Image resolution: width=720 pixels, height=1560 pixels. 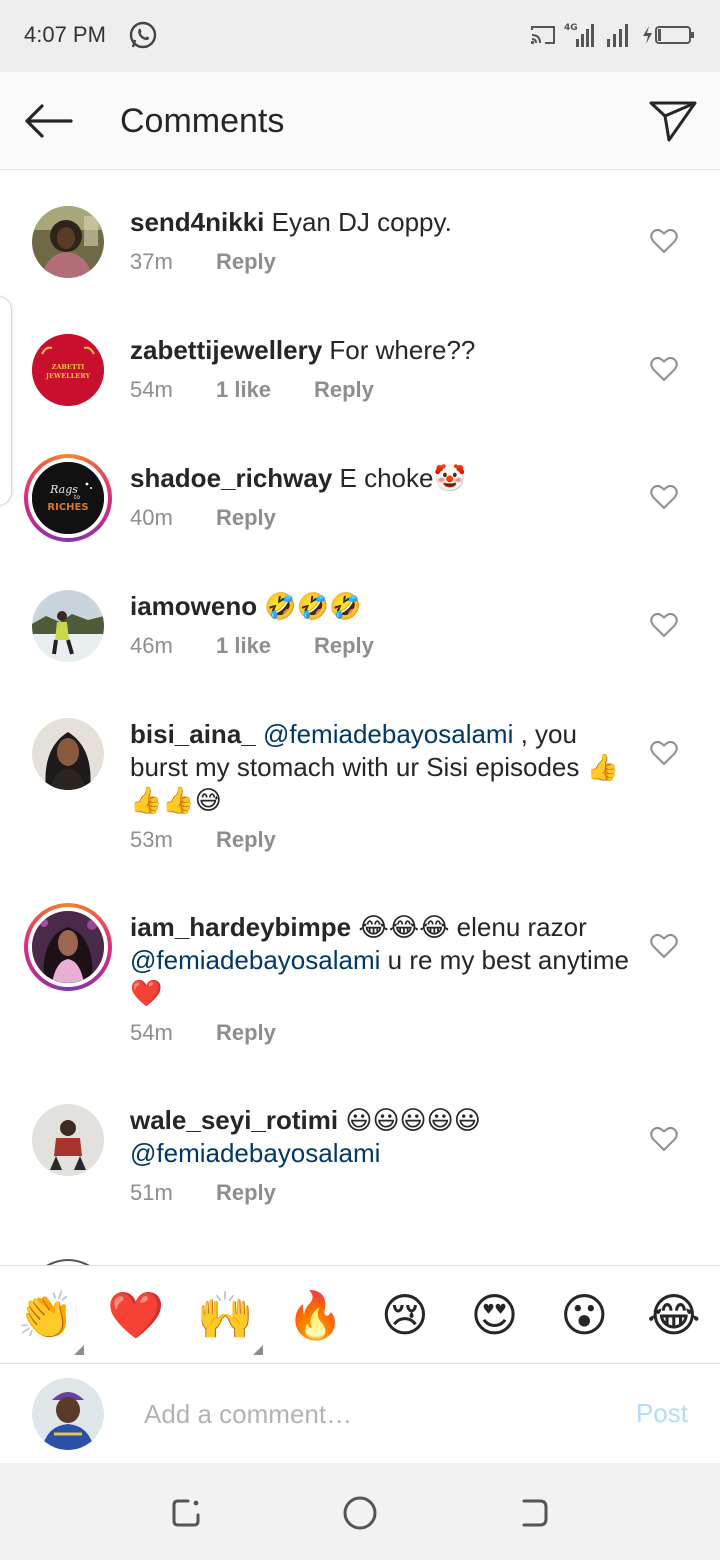 I want to click on comment-username: wale_seyi_rotimi, so click(x=234, y=1120).